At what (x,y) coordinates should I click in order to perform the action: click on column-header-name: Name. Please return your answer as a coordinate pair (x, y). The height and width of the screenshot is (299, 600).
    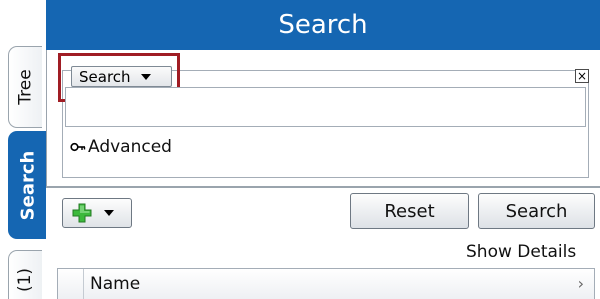
    Looking at the image, I should click on (115, 284).